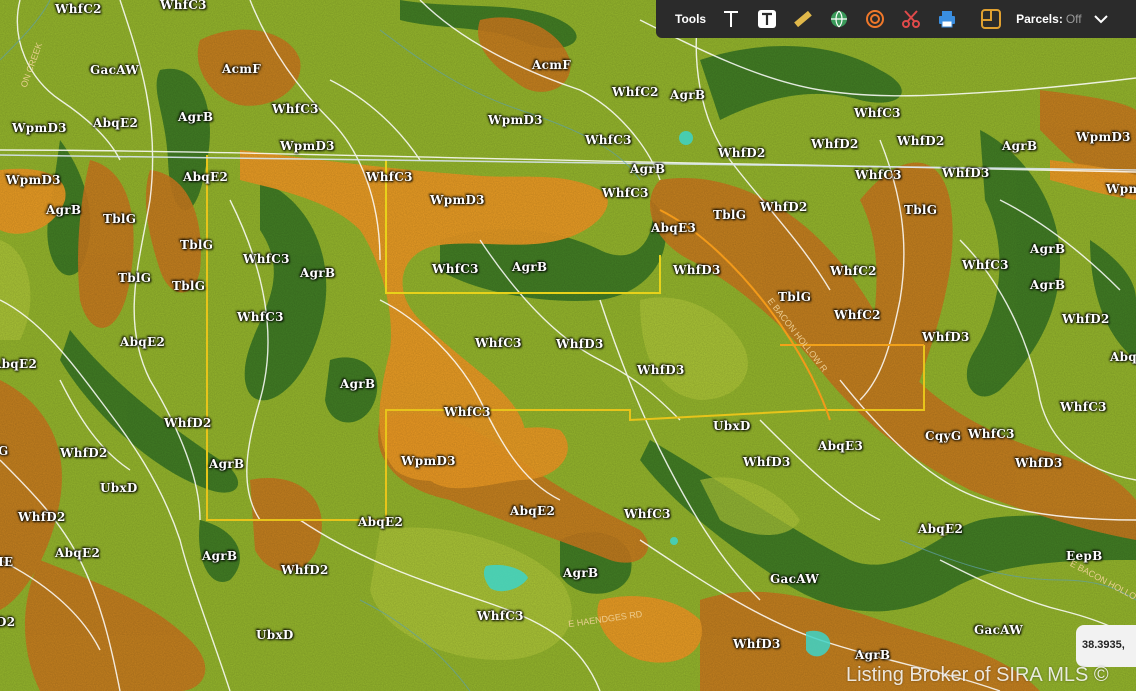 The image size is (1136, 691). Describe the element at coordinates (911, 19) in the screenshot. I see `scissors-icon` at that location.